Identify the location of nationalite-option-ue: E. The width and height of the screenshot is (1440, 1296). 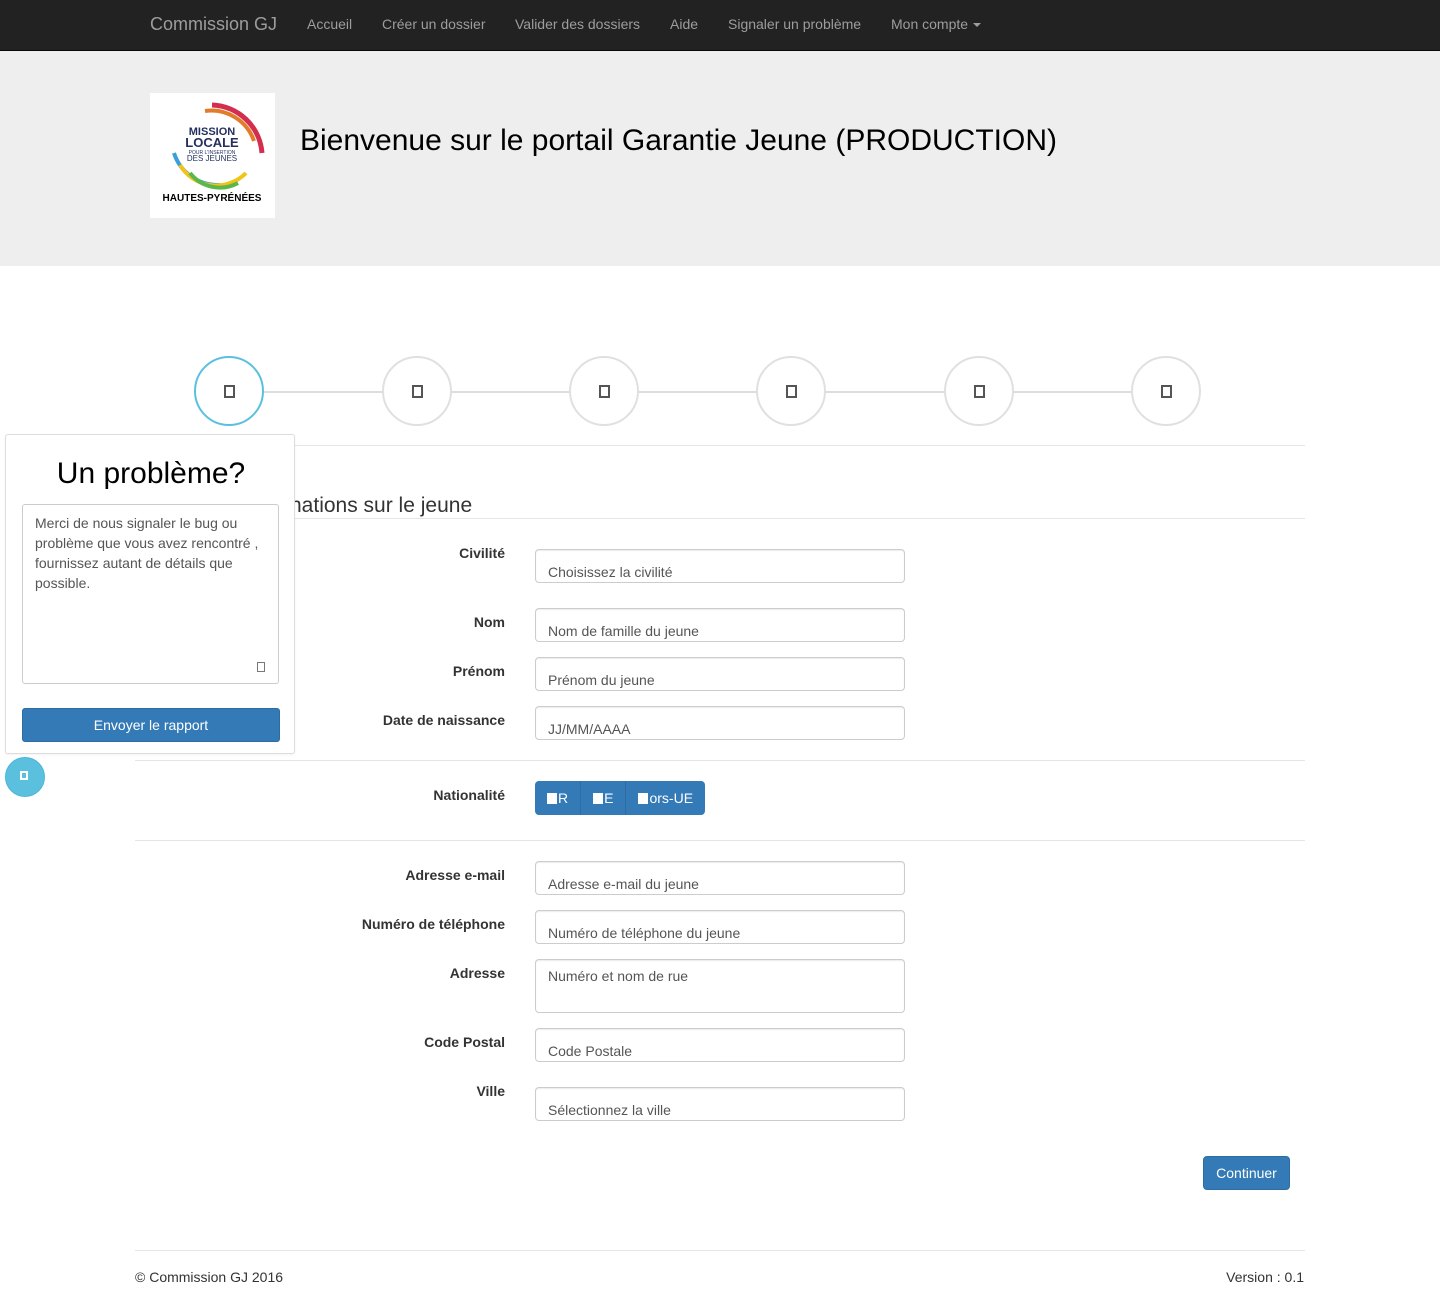
(604, 798).